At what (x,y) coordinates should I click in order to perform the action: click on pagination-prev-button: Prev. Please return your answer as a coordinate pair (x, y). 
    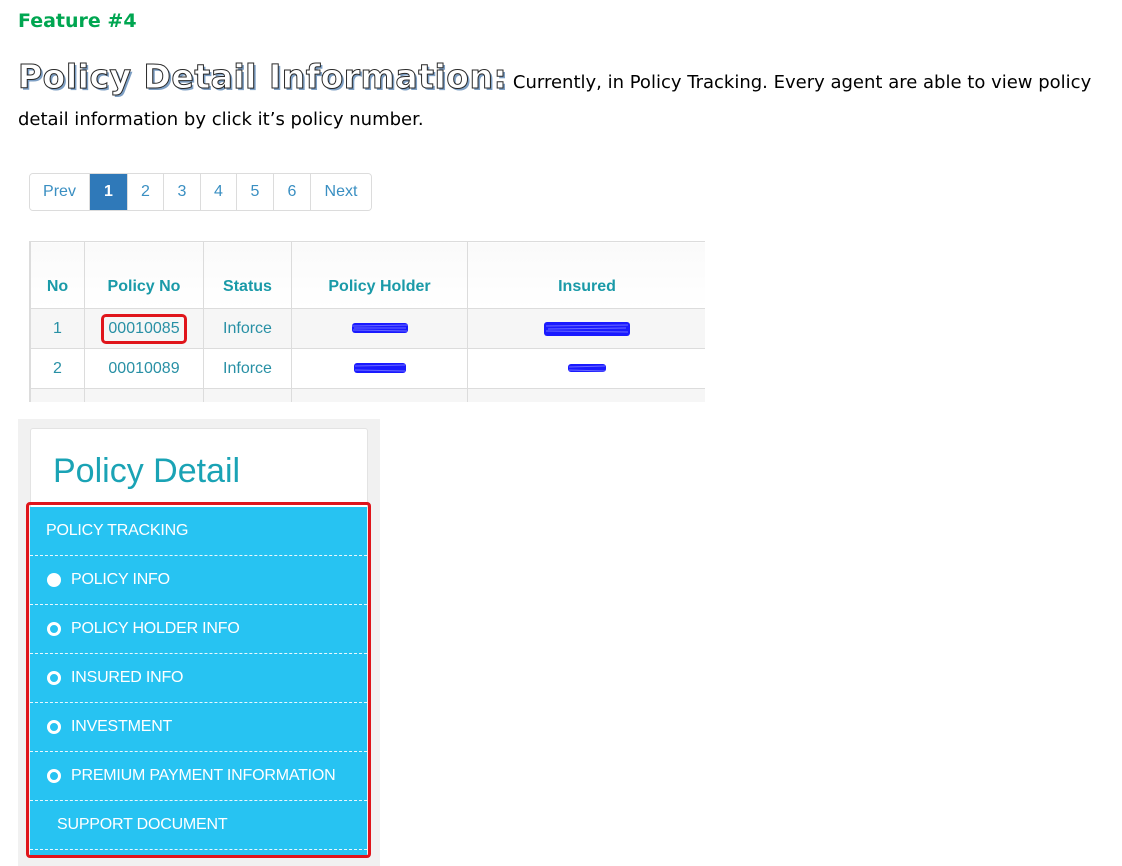
    Looking at the image, I should click on (60, 192).